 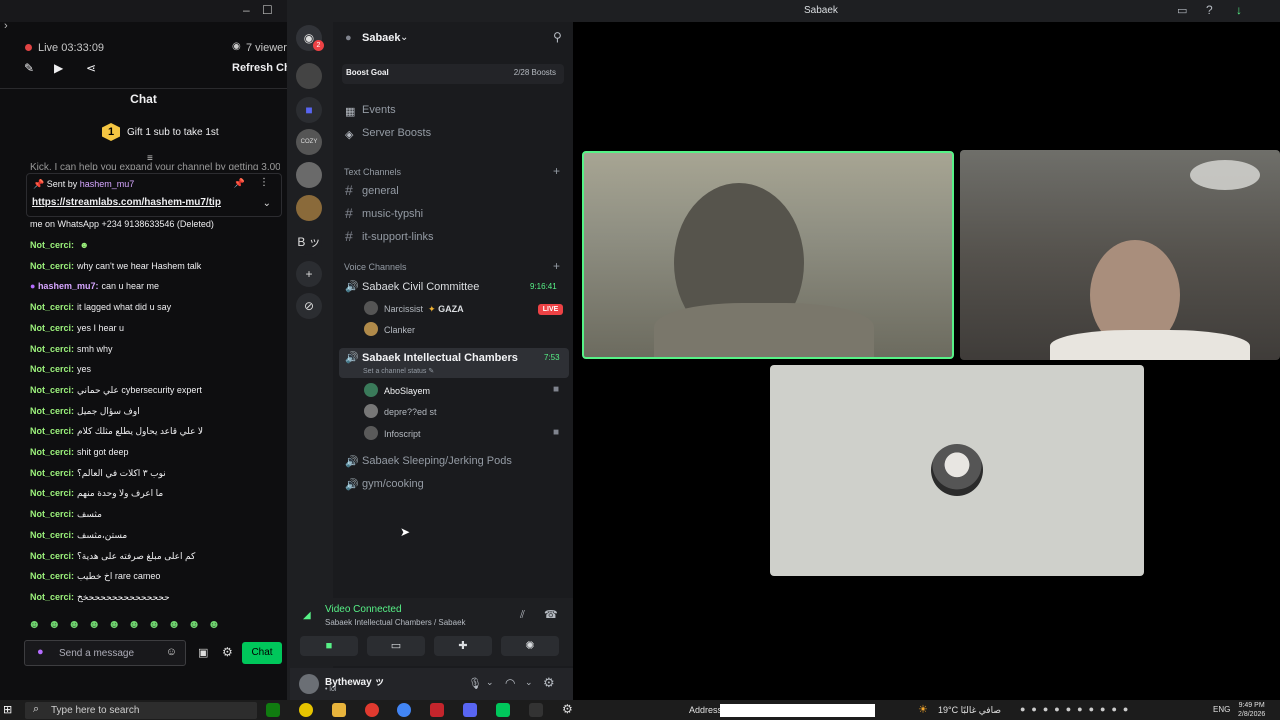 What do you see at coordinates (380, 191) in the screenshot?
I see `channel-general: general` at bounding box center [380, 191].